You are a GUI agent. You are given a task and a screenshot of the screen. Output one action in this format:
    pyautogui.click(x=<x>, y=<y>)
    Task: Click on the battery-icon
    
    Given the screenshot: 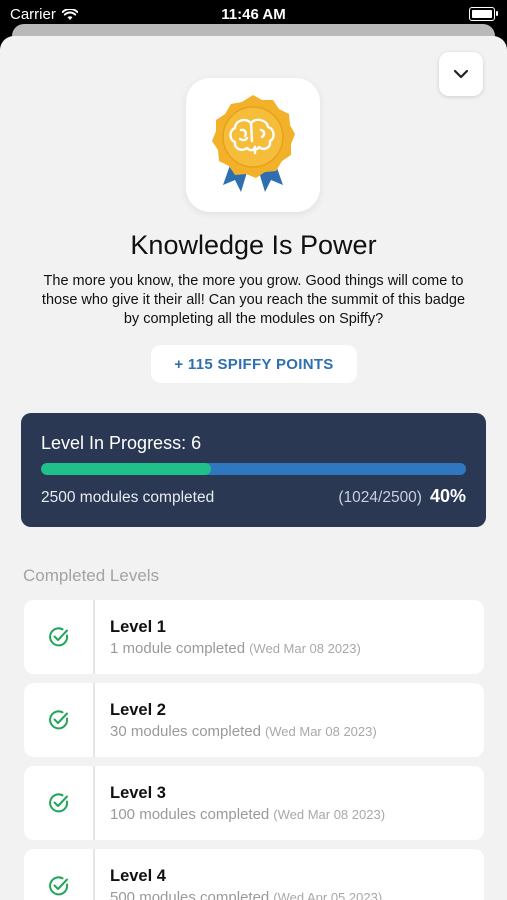 What is the action you would take?
    pyautogui.click(x=483, y=14)
    